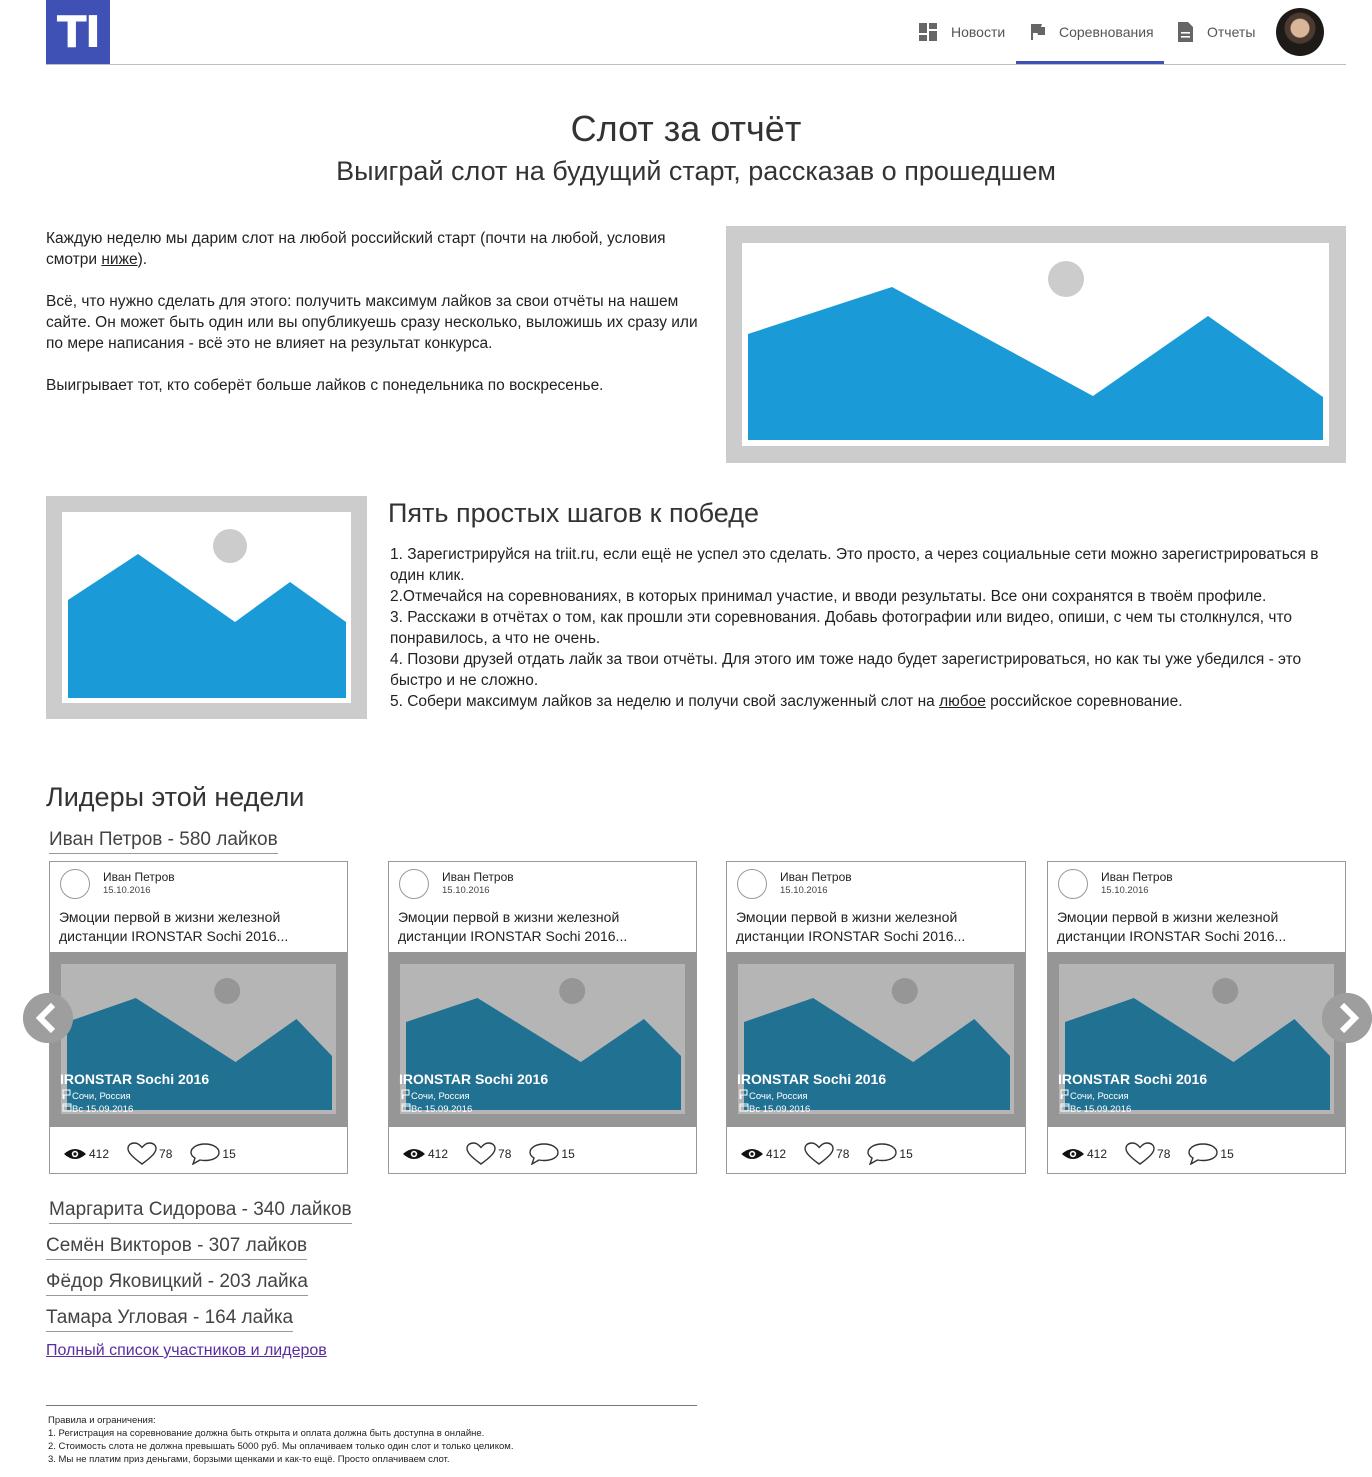 The image size is (1372, 1477). Describe the element at coordinates (177, 1247) in the screenshot. I see `leader-item: Семён Викторов - 307 лайков` at that location.